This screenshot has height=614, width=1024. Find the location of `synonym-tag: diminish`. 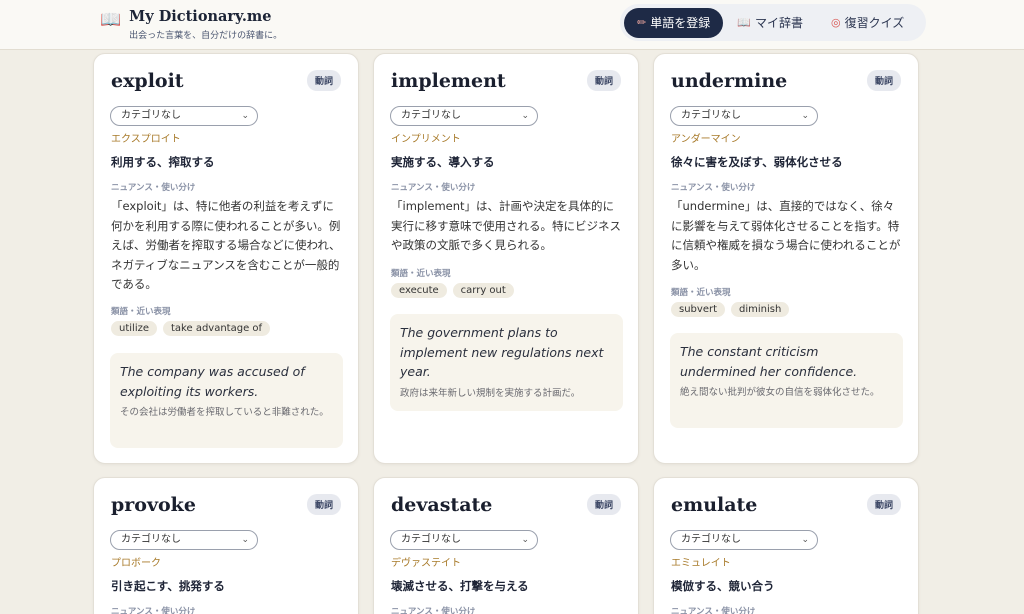

synonym-tag: diminish is located at coordinates (760, 309).